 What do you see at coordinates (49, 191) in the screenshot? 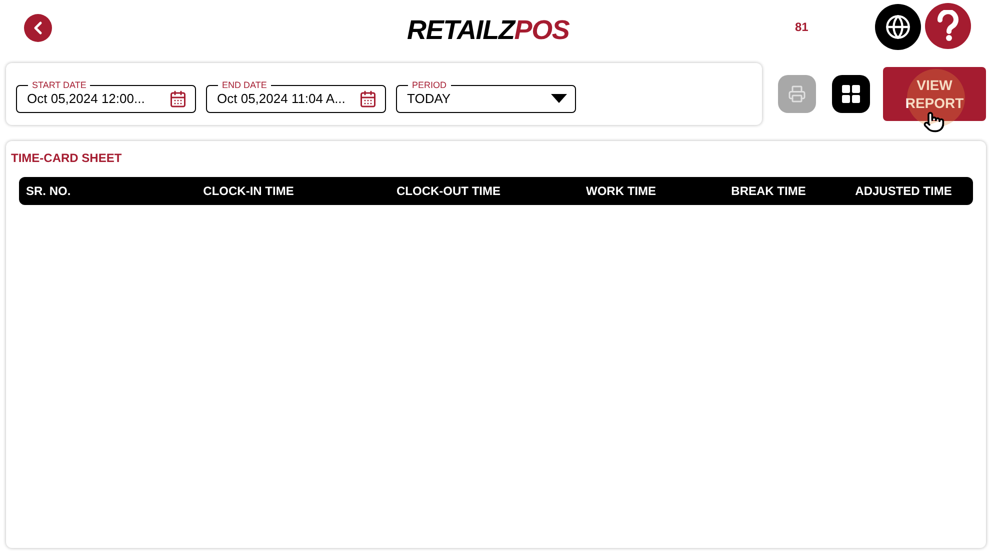
I see `column-header: SR. NO.` at bounding box center [49, 191].